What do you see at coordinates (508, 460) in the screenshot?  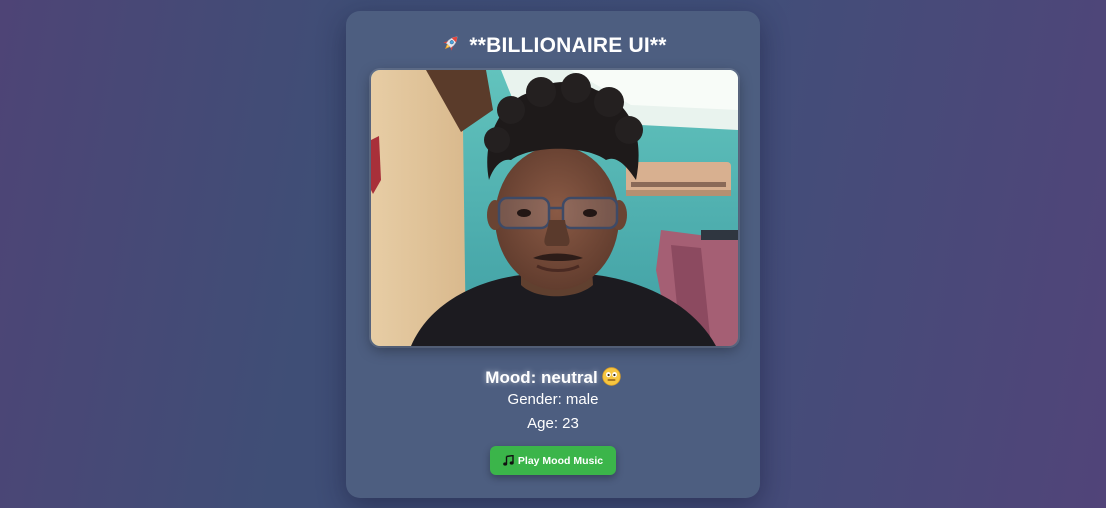 I see `music-note-icon` at bounding box center [508, 460].